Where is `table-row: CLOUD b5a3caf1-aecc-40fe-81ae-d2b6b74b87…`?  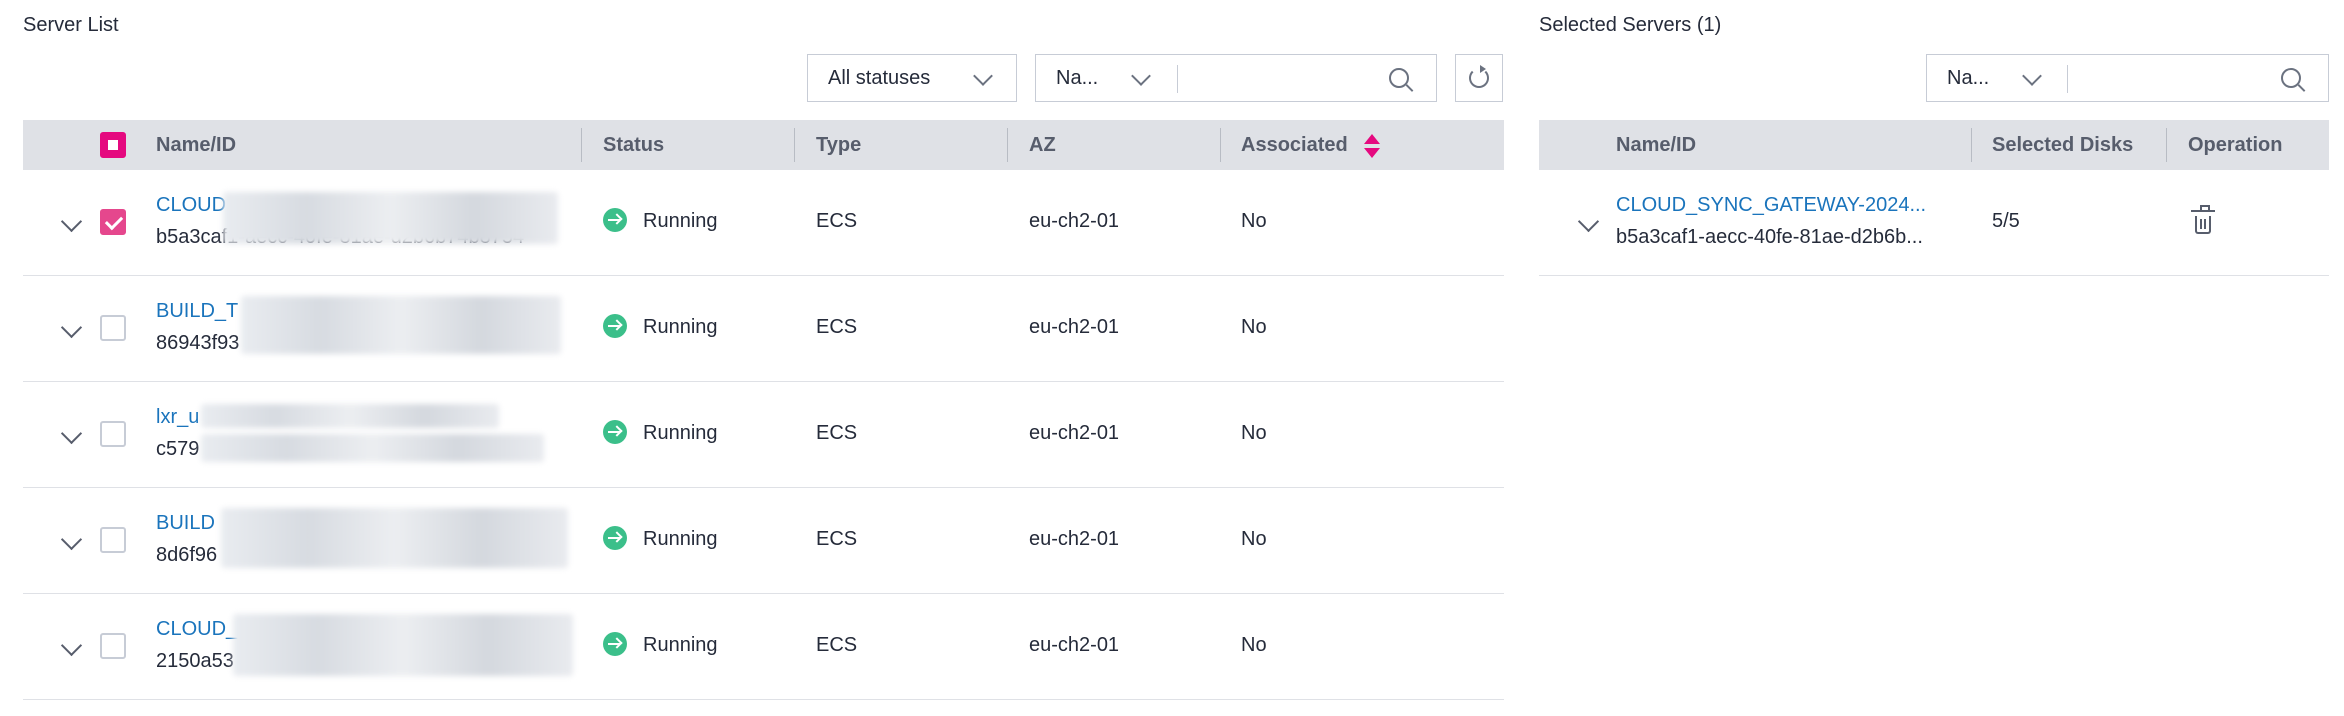 table-row: CLOUD b5a3caf1-aecc-40fe-81ae-d2b6b74b87… is located at coordinates (763, 223).